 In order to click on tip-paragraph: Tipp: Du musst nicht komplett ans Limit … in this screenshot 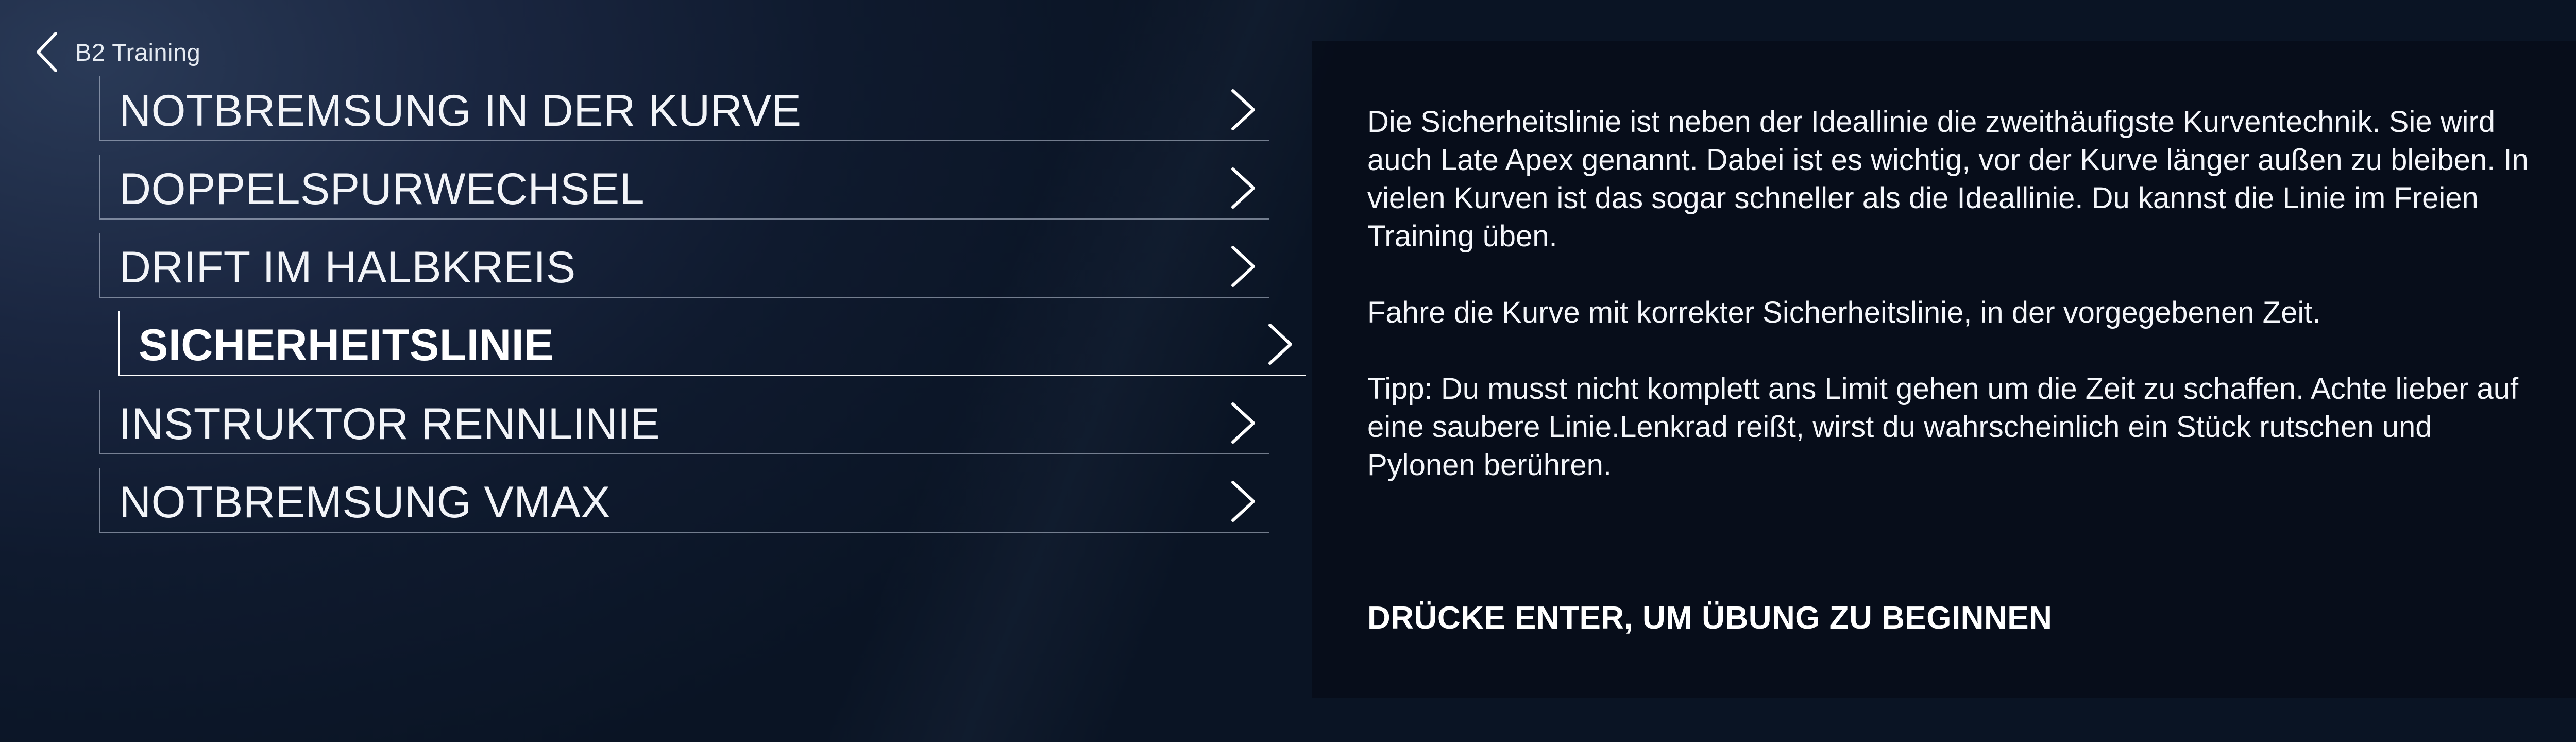, I will do `click(1943, 427)`.